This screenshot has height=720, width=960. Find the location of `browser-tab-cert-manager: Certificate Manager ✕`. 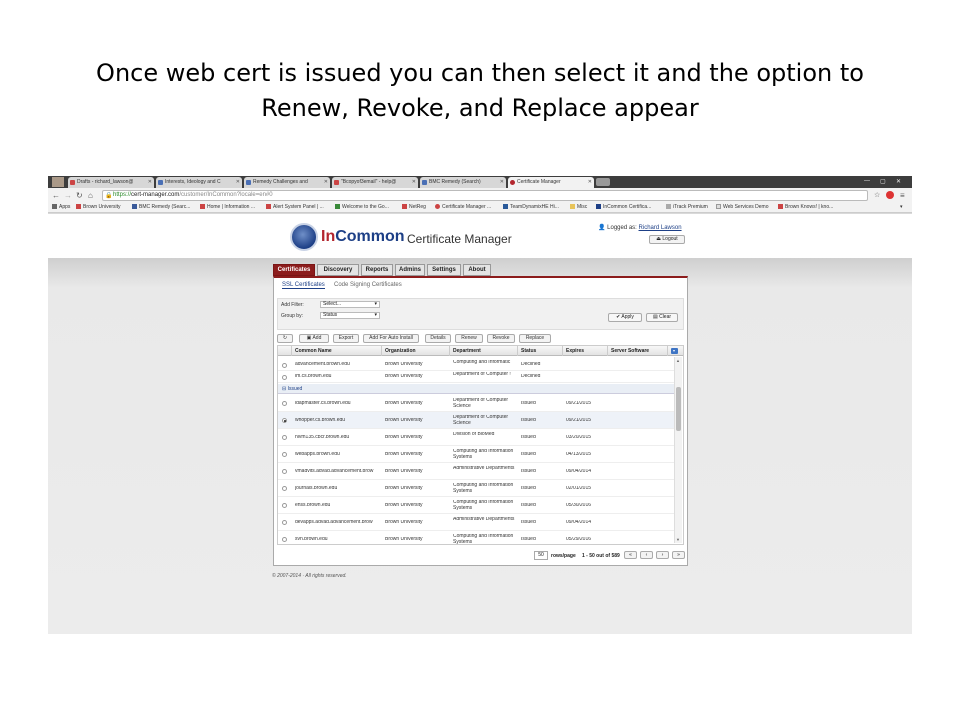

browser-tab-cert-manager: Certificate Manager ✕ is located at coordinates (551, 182).